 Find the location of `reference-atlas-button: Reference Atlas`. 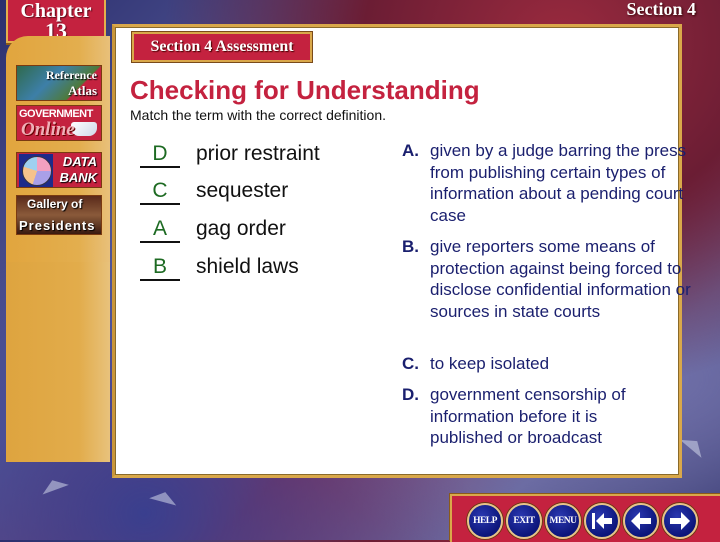

reference-atlas-button: Reference Atlas is located at coordinates (59, 83).